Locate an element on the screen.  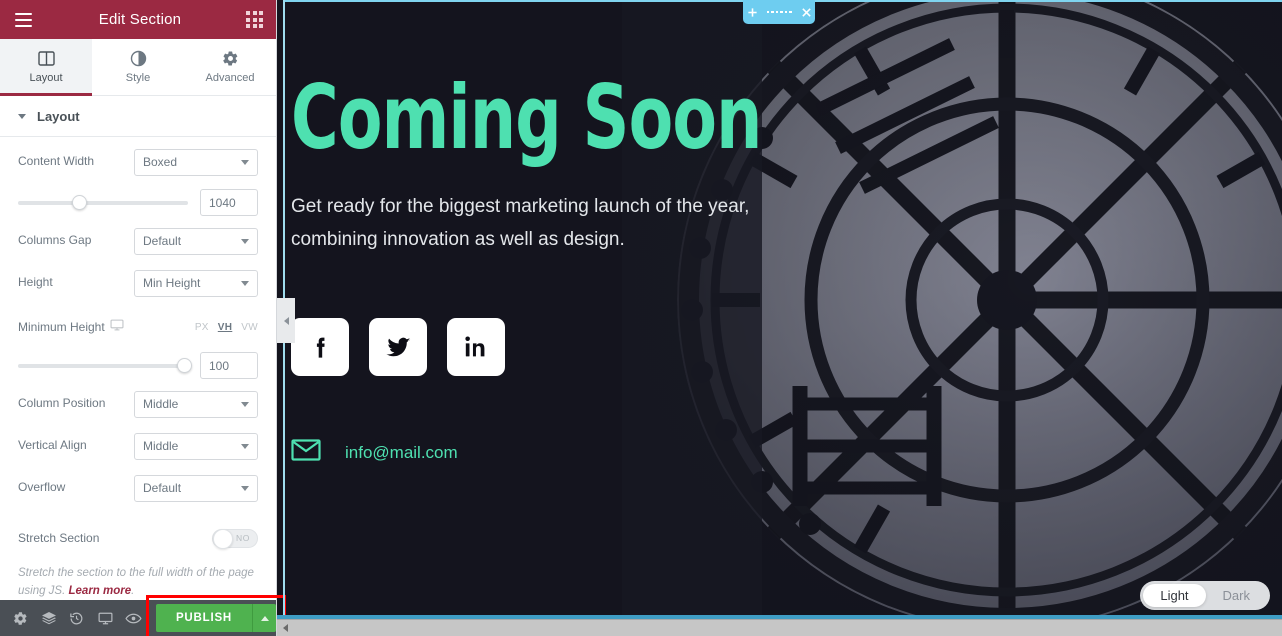
twitter-icon is located at coordinates (398, 347).